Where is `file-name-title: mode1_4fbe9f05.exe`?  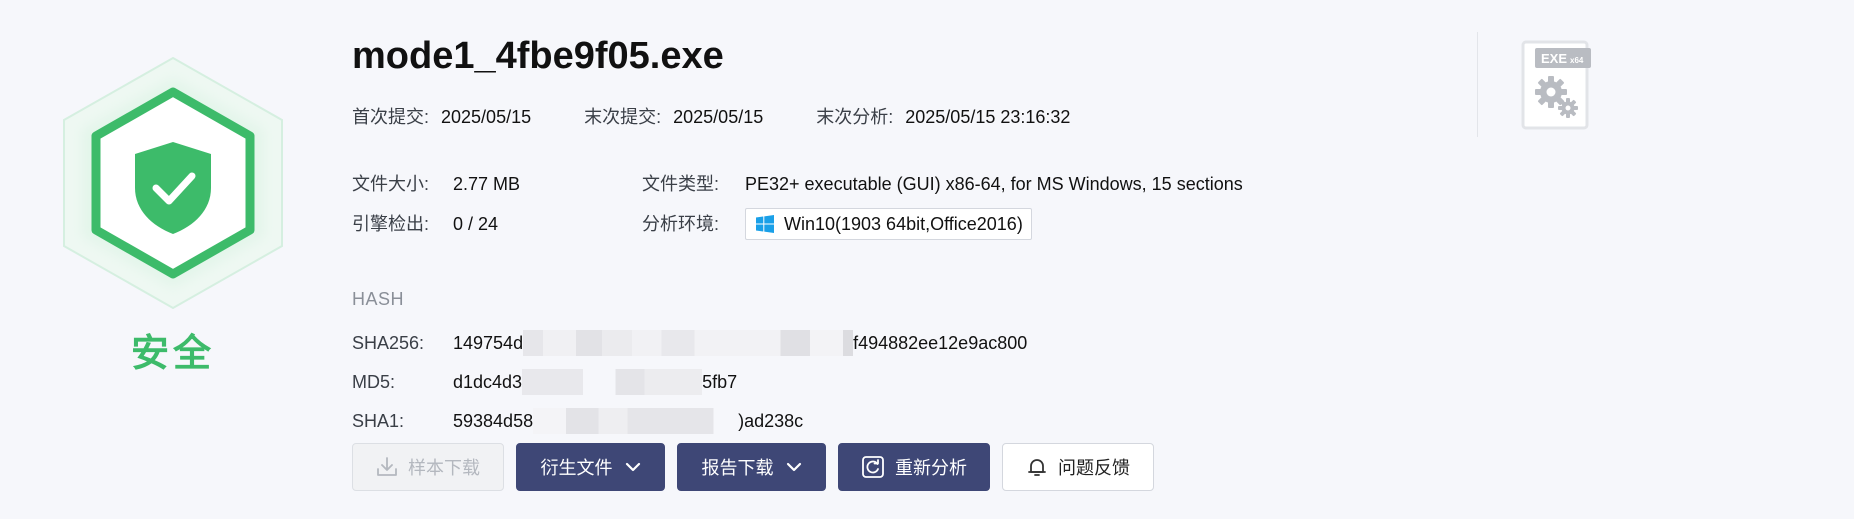
file-name-title: mode1_4fbe9f05.exe is located at coordinates (538, 56).